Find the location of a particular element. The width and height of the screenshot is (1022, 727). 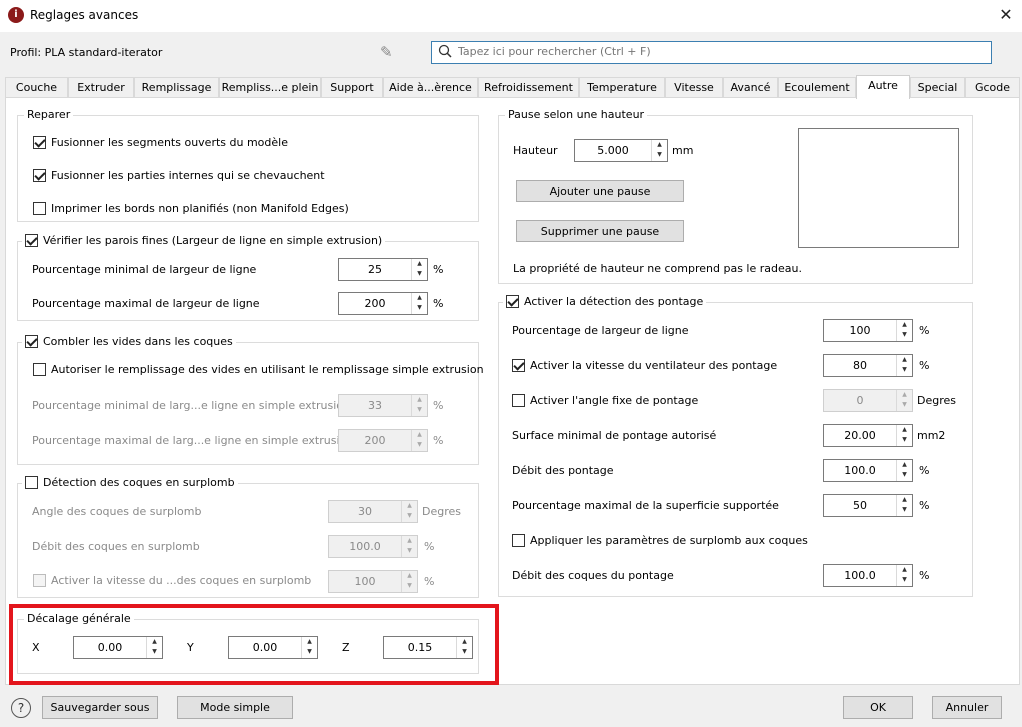

cancel-button: Annuler is located at coordinates (967, 707).